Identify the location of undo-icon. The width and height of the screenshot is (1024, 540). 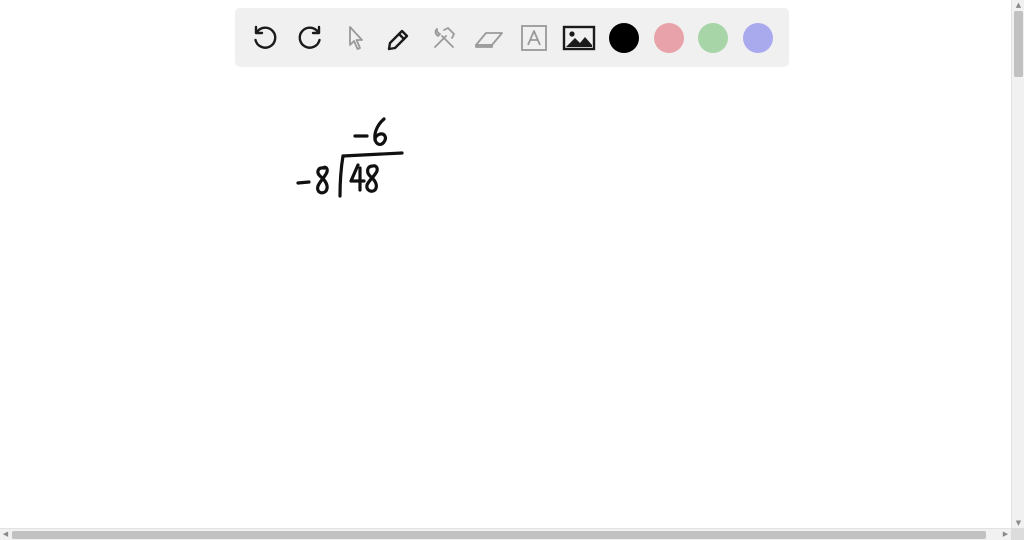
(265, 37).